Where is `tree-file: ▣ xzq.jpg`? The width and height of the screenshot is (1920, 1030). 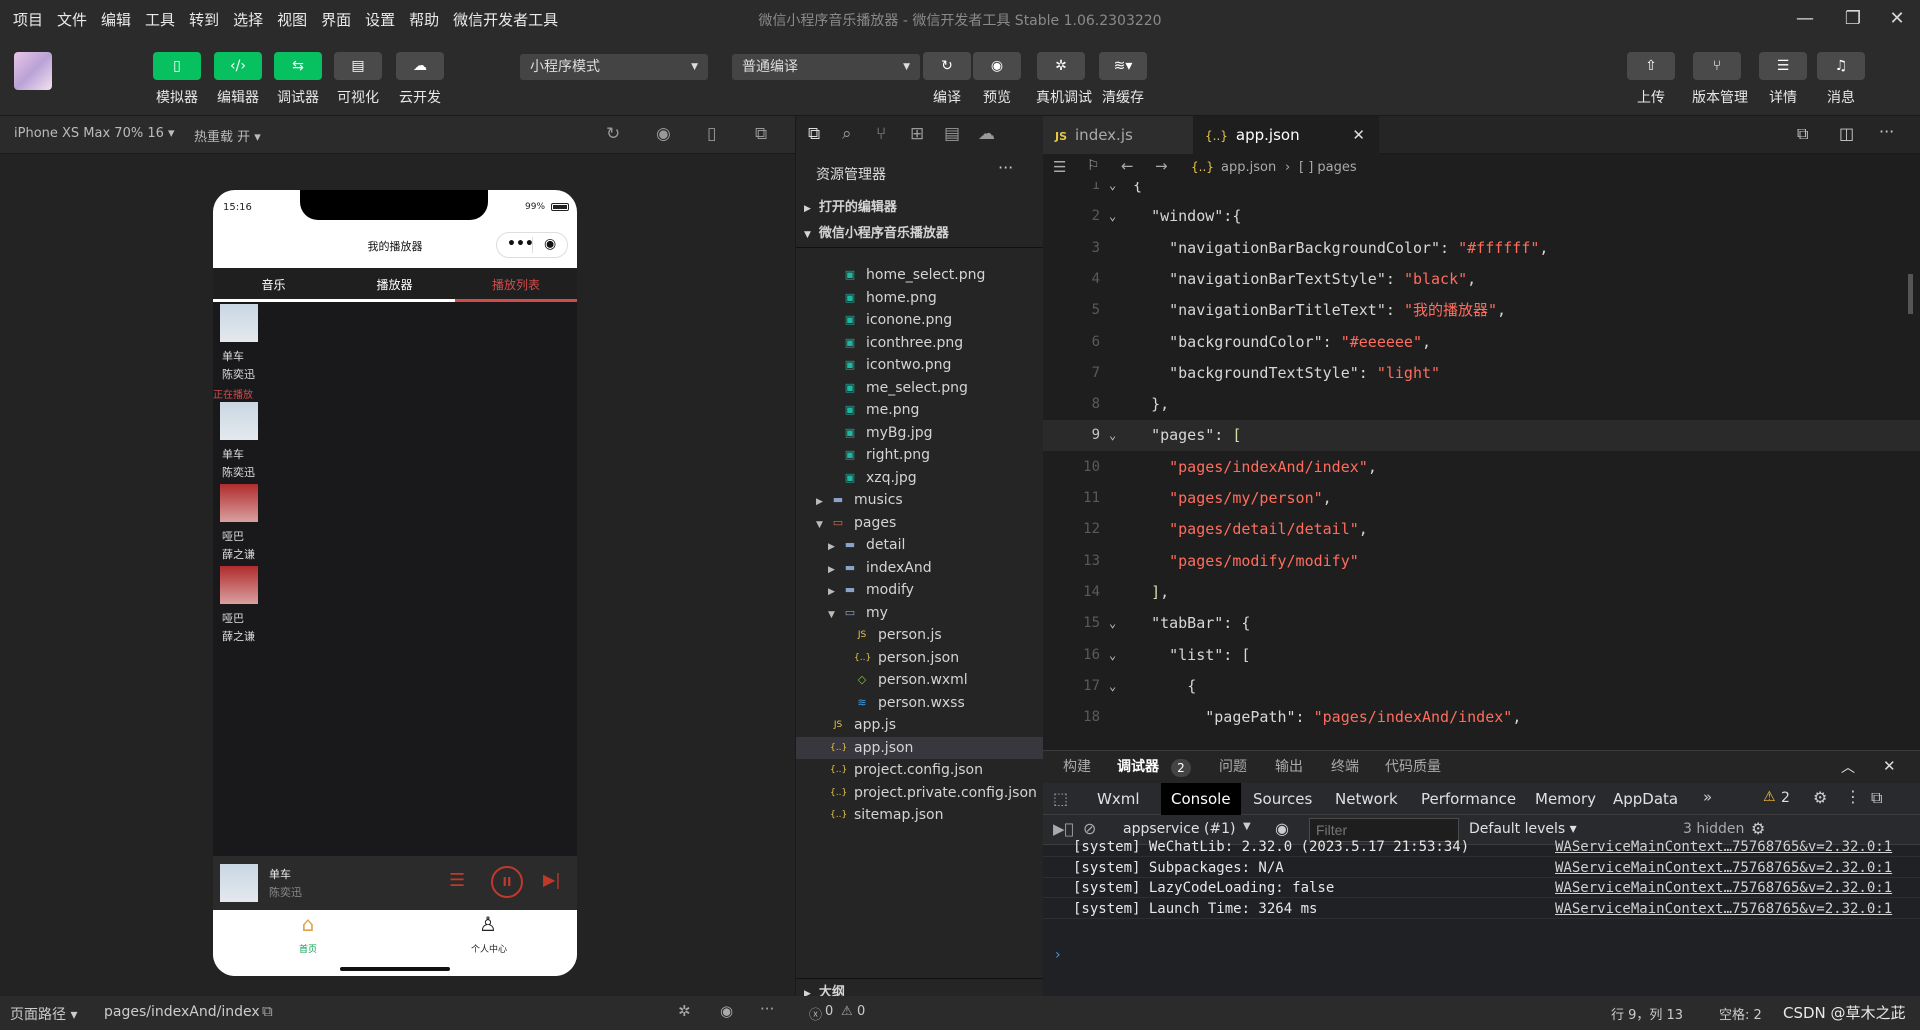
tree-file: ▣ xzq.jpg is located at coordinates (920, 478).